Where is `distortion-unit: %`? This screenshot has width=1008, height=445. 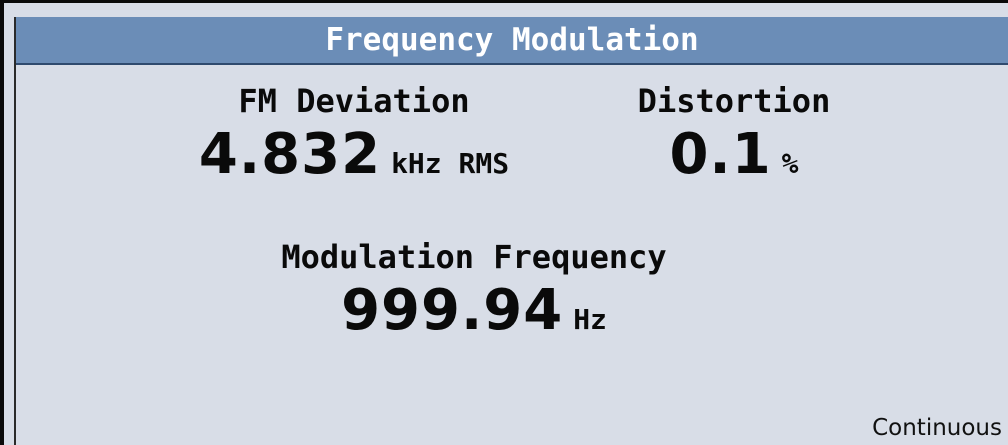 distortion-unit: % is located at coordinates (790, 163).